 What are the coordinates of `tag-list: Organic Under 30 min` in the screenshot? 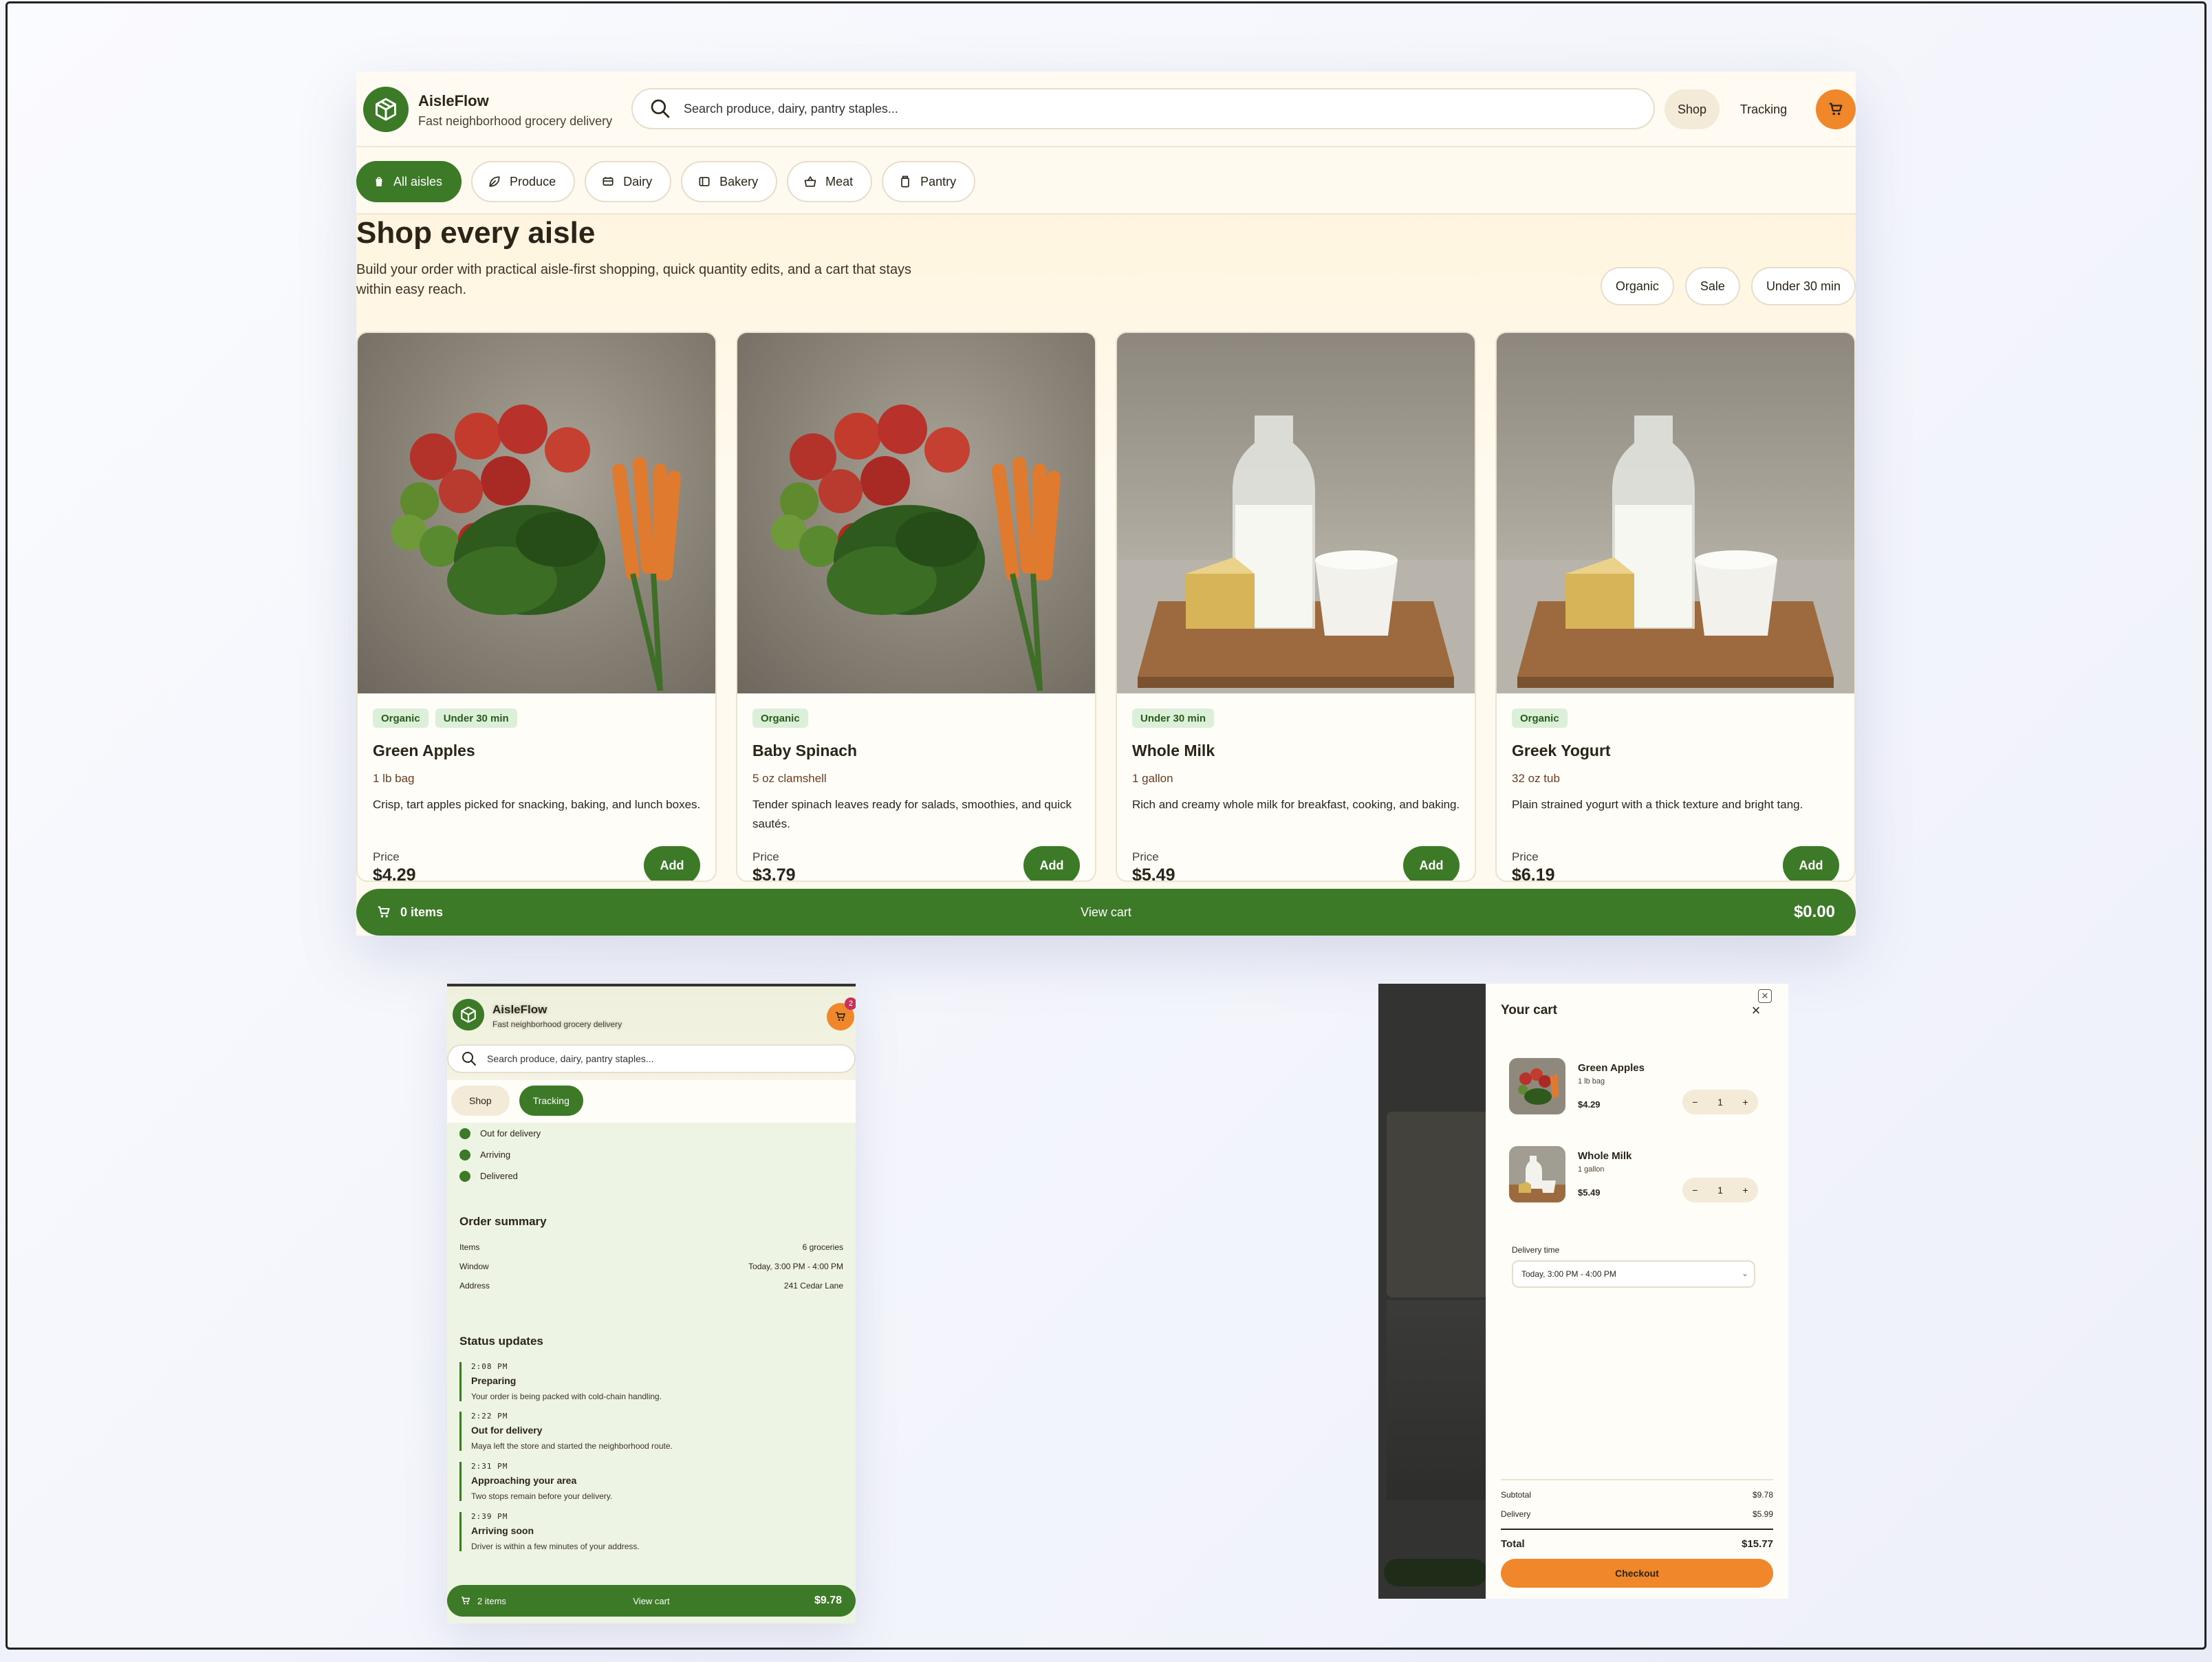 It's located at (445, 718).